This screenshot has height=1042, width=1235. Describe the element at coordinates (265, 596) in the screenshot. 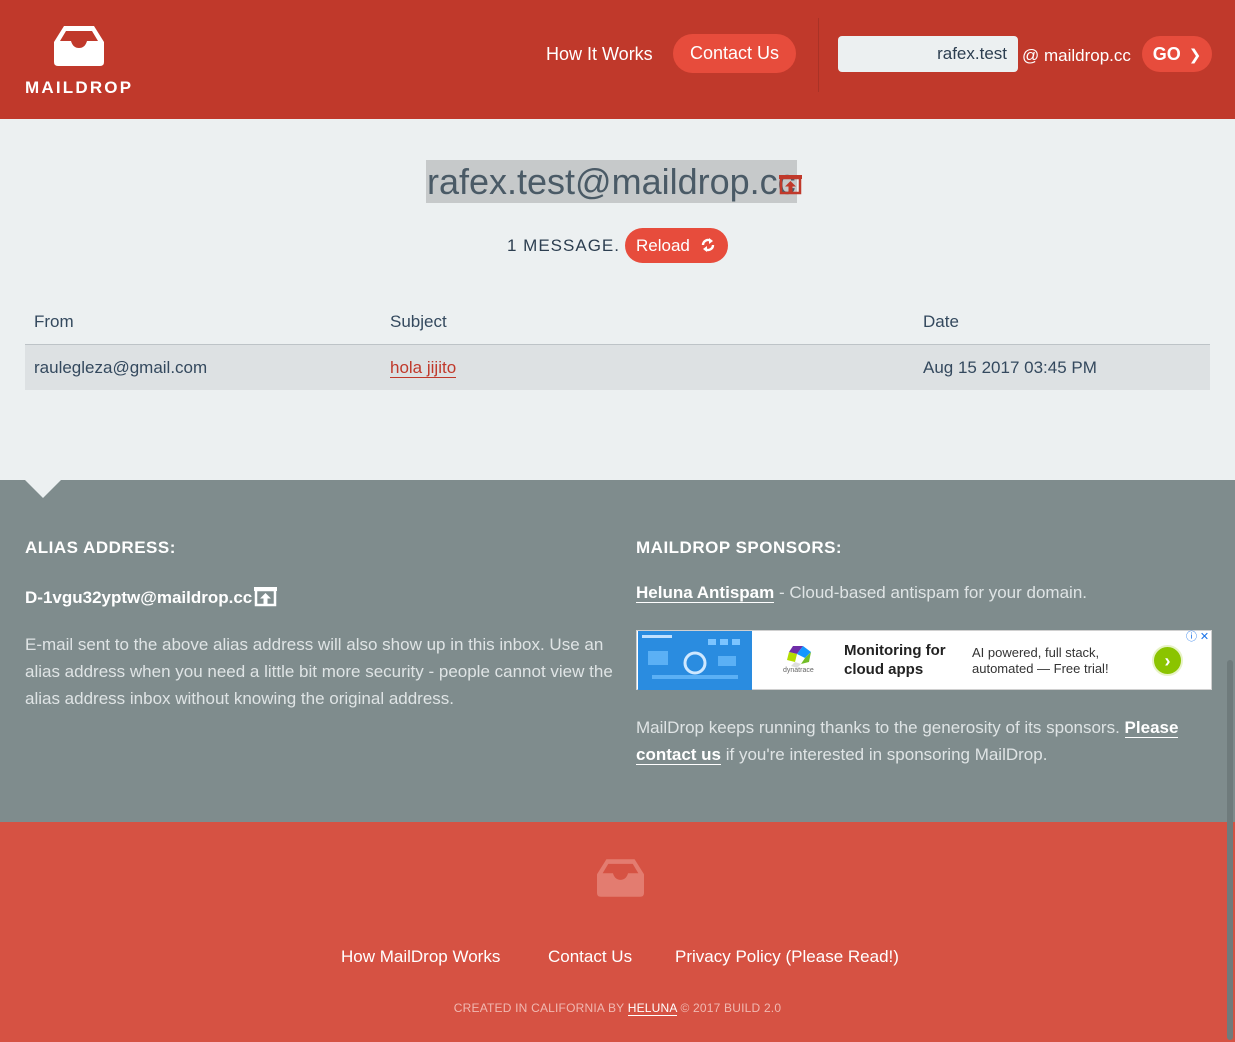

I see `share-alias-icon` at that location.